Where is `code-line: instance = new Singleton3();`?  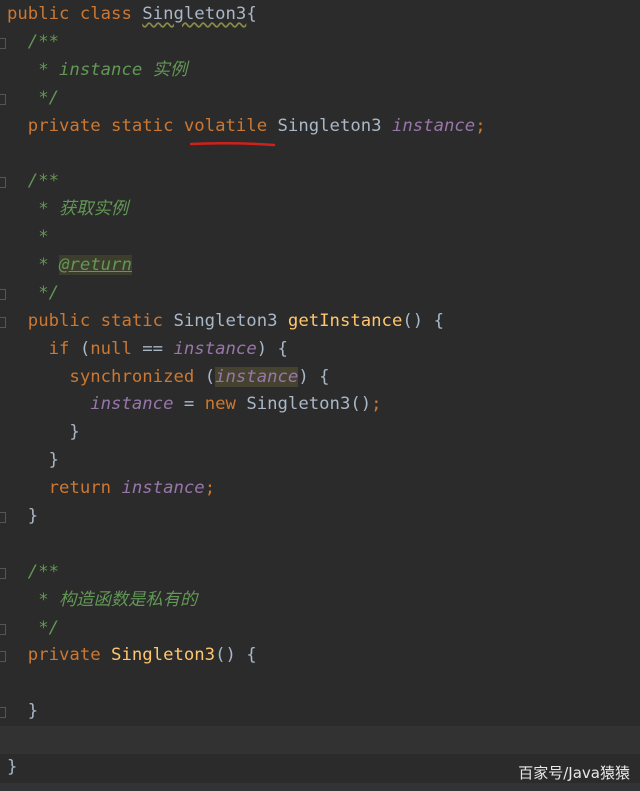
code-line: instance = new Singleton3(); is located at coordinates (320, 405).